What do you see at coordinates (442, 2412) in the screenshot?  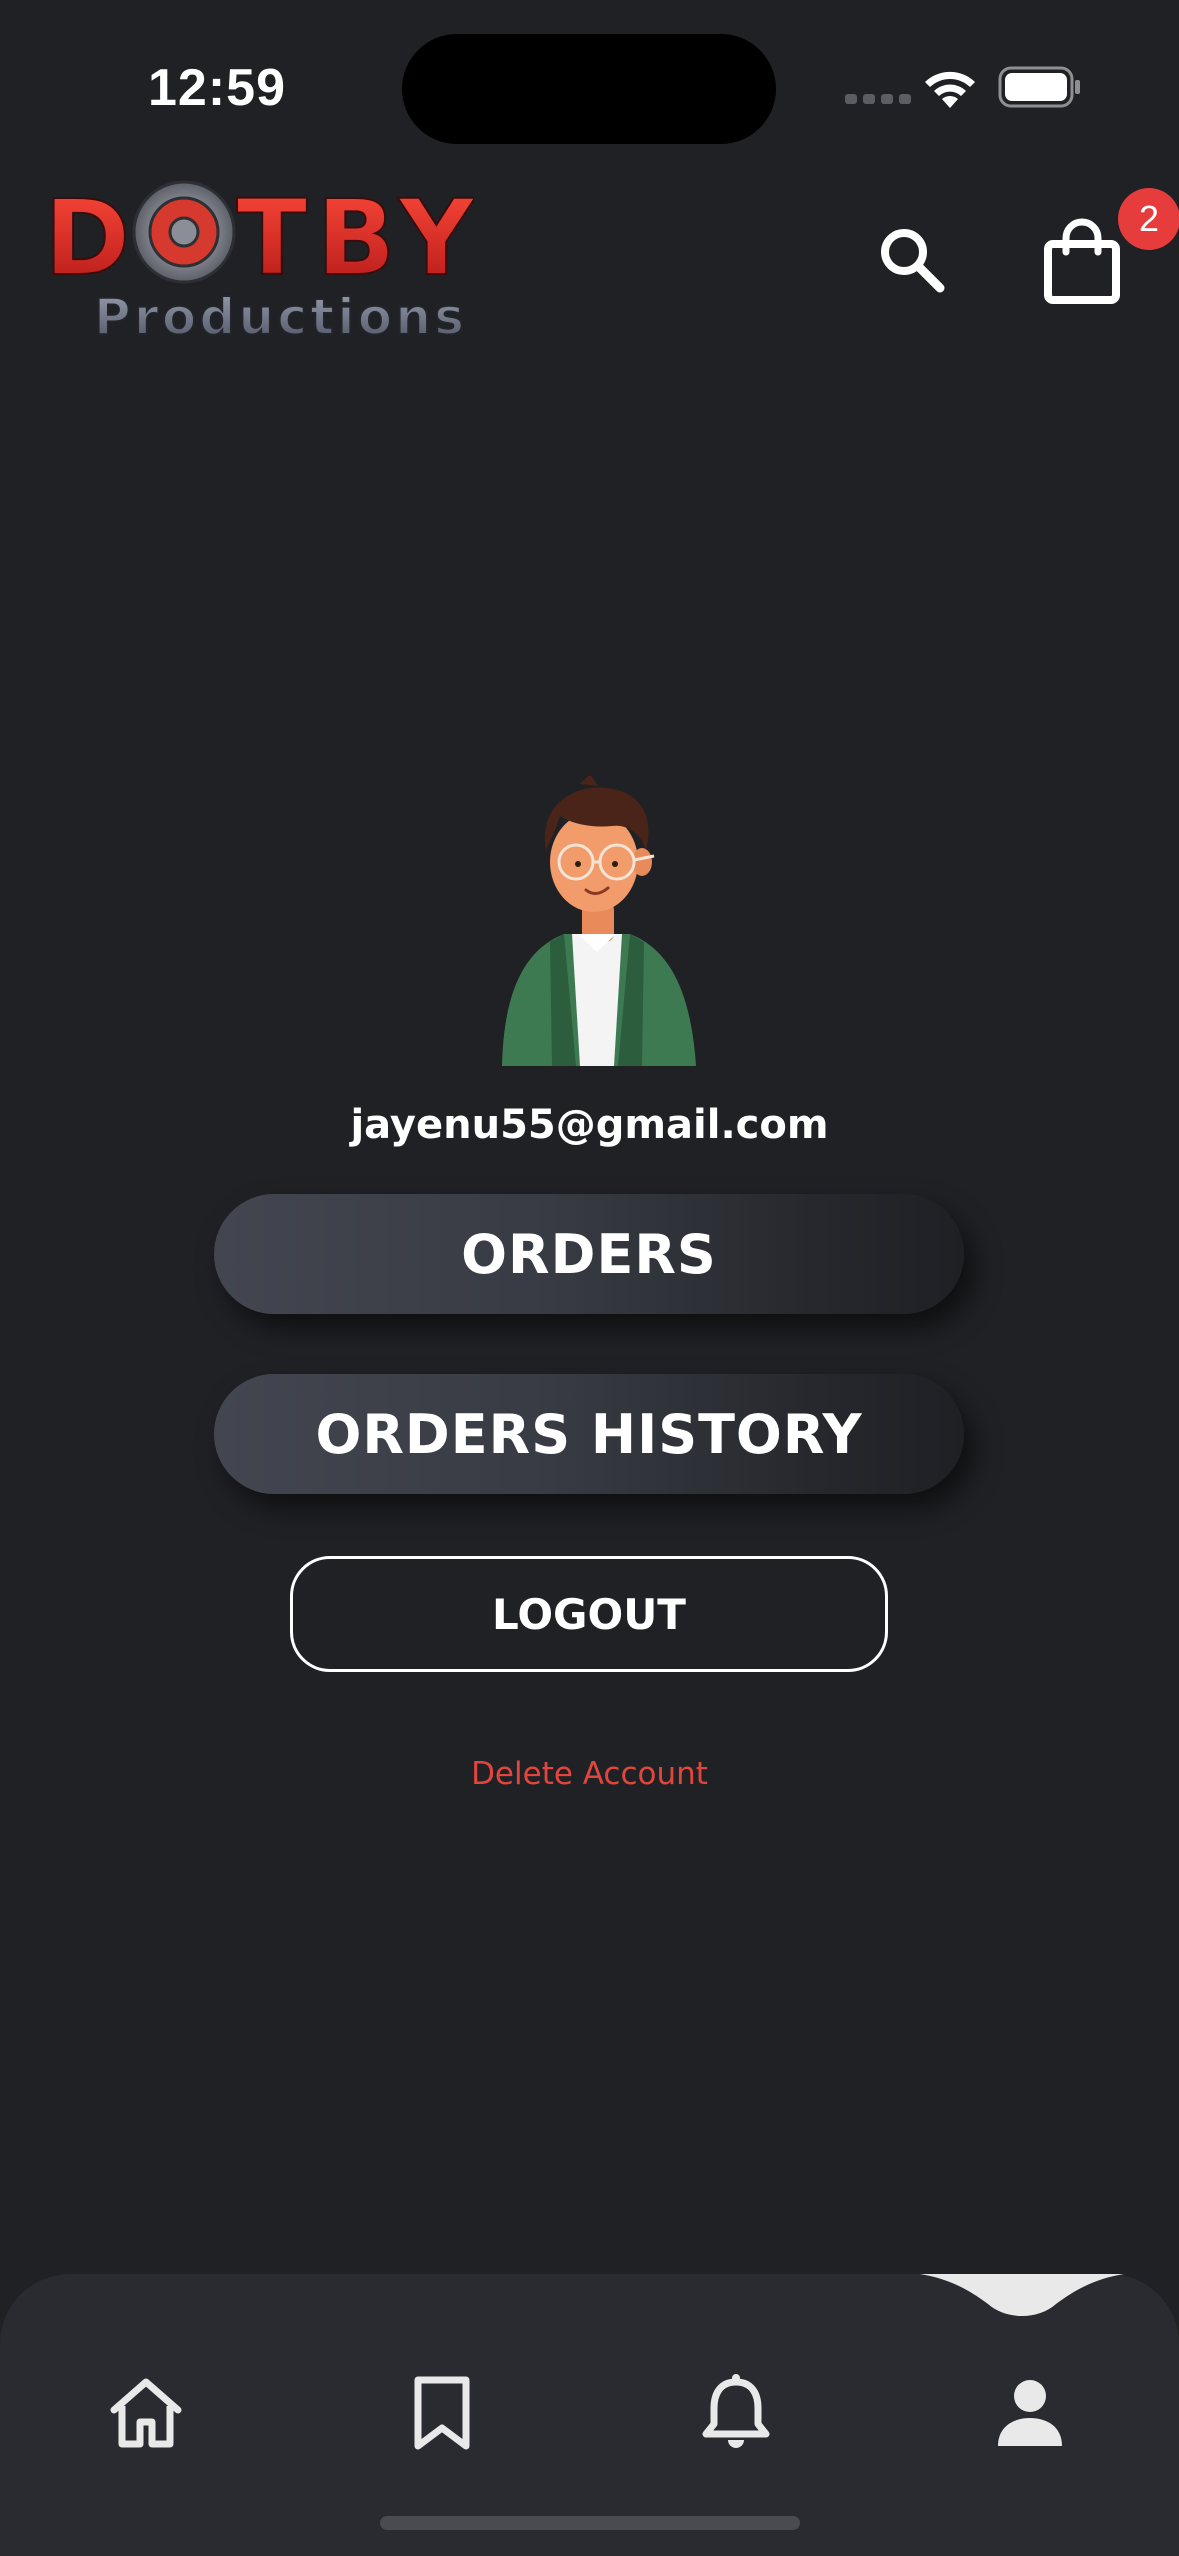 I see `bookmark-icon` at bounding box center [442, 2412].